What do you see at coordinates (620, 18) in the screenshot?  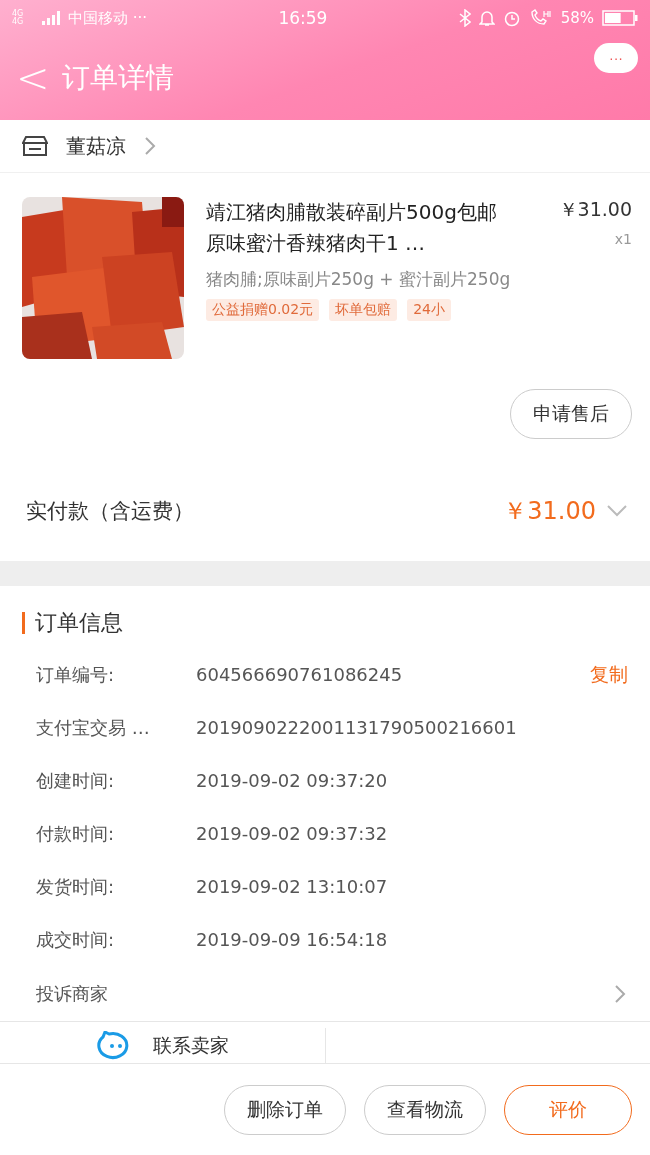 I see `battery-icon` at bounding box center [620, 18].